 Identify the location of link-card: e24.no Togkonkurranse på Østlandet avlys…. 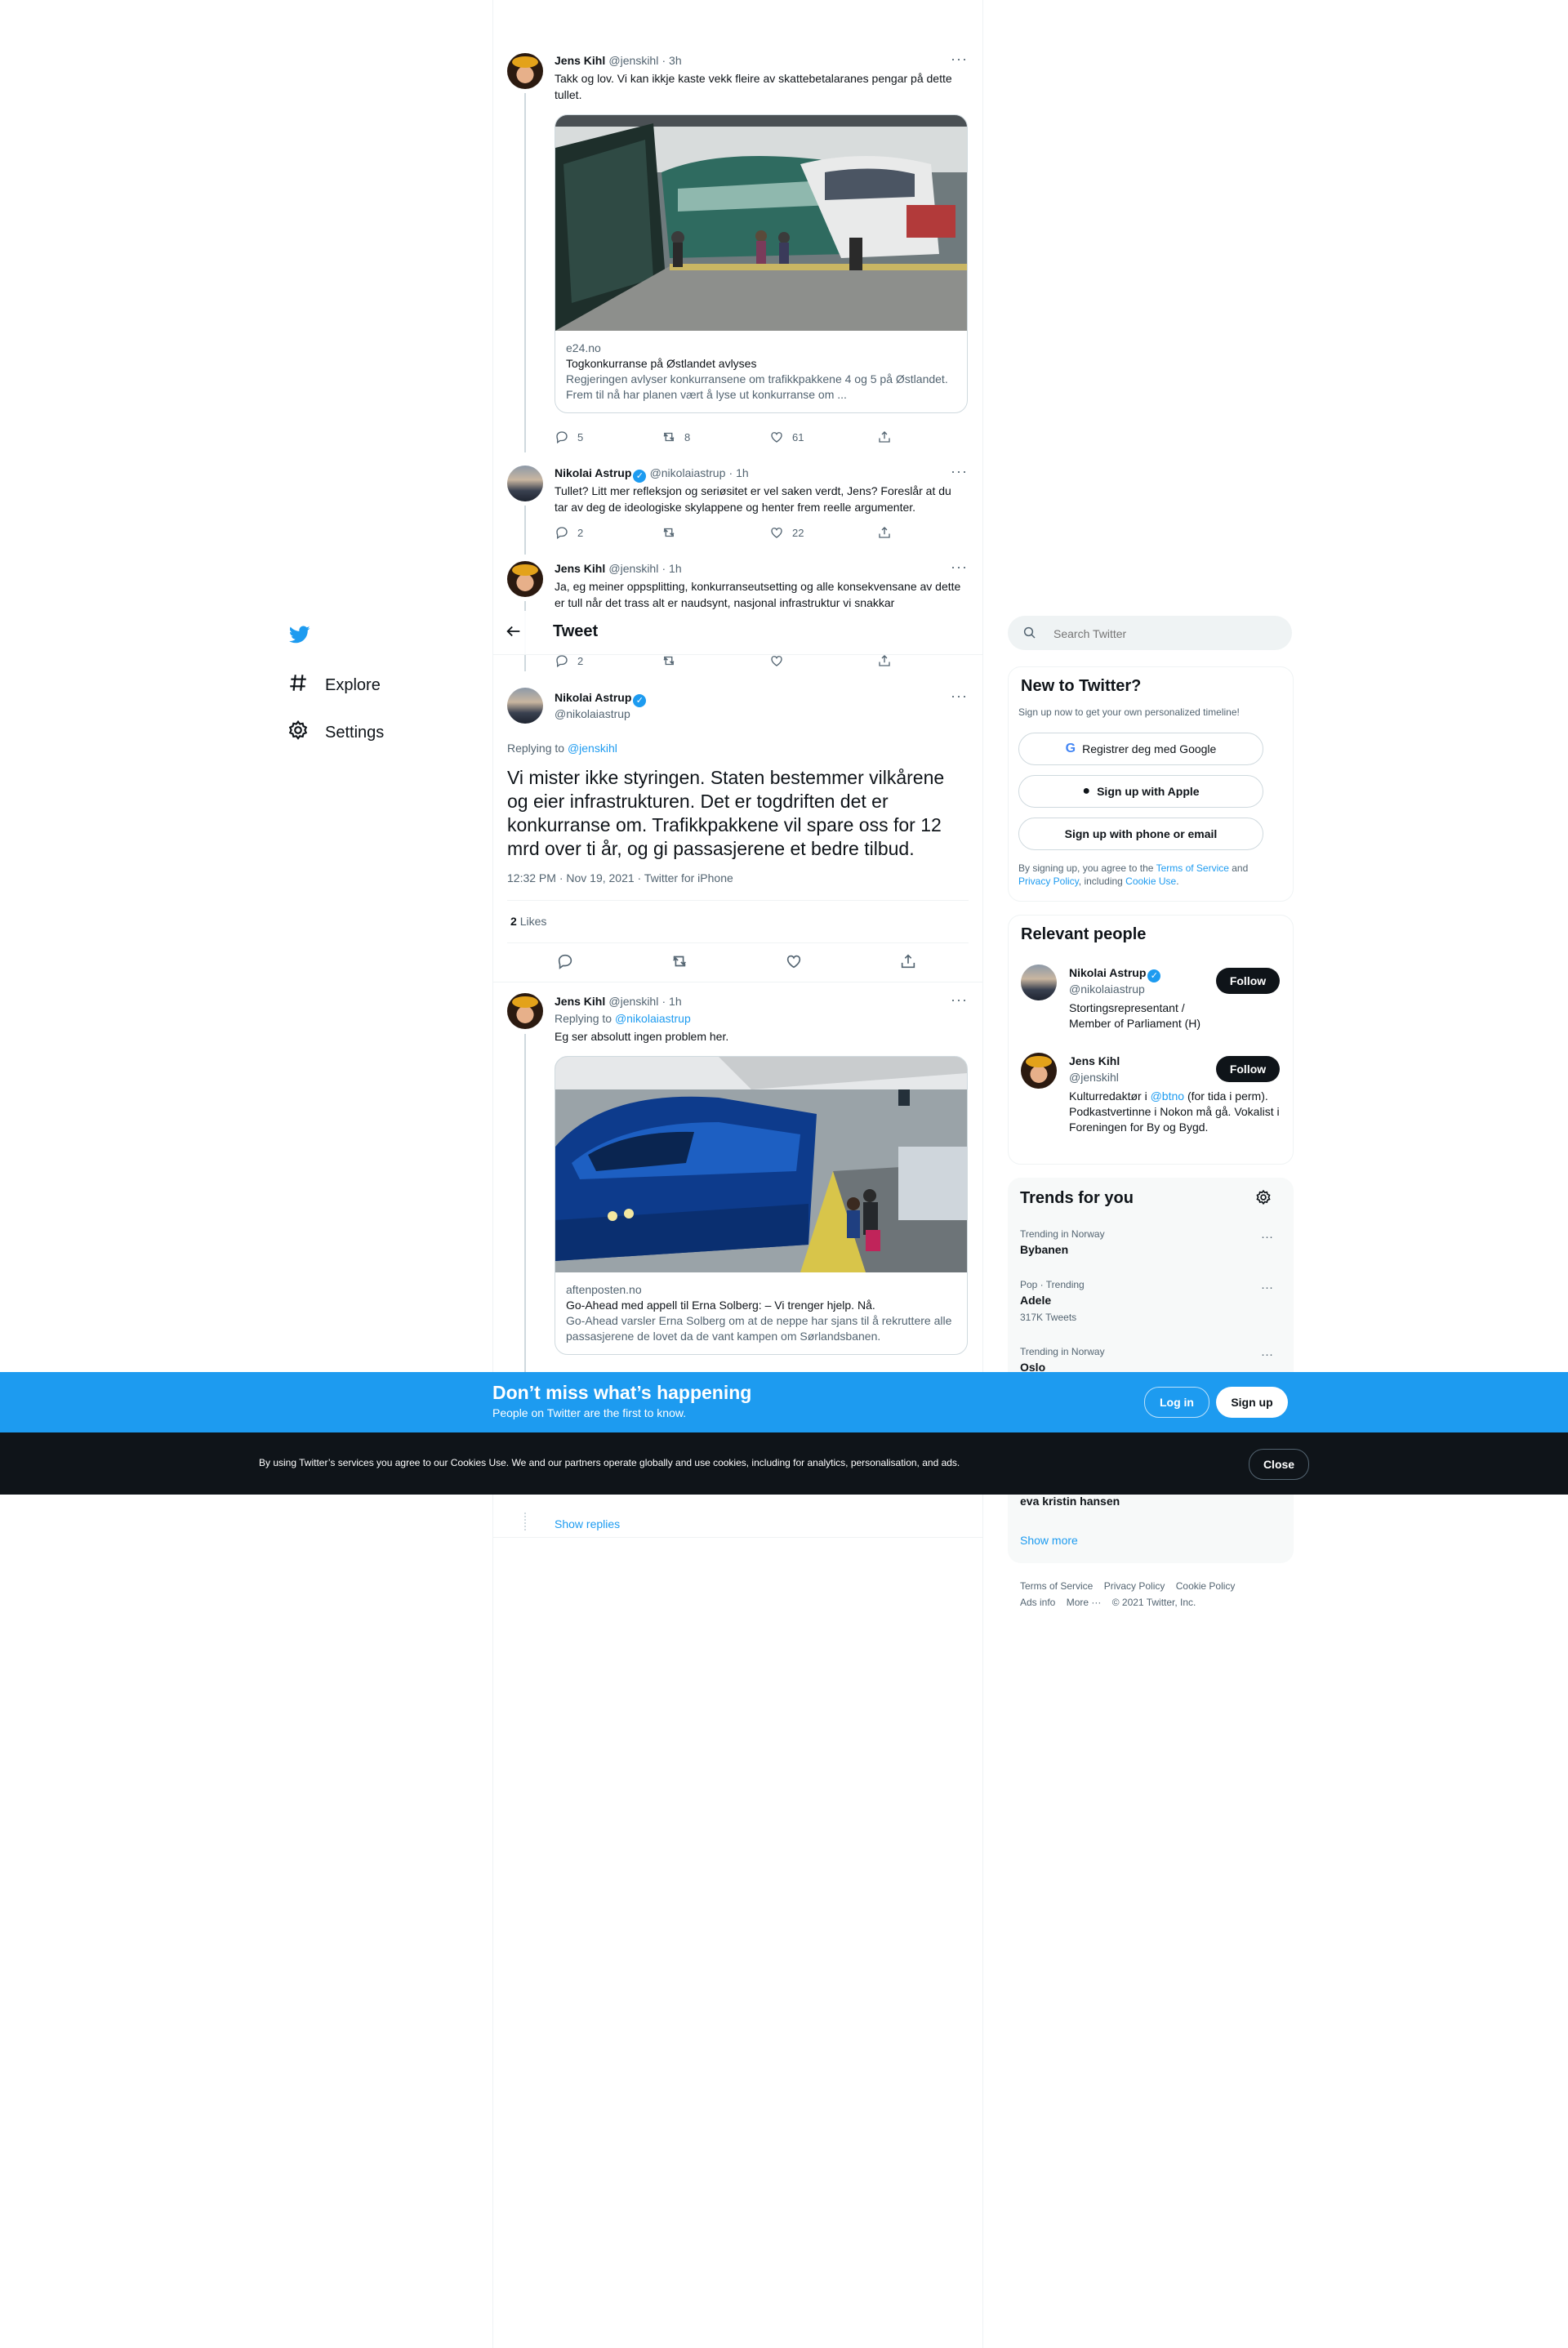
(761, 263).